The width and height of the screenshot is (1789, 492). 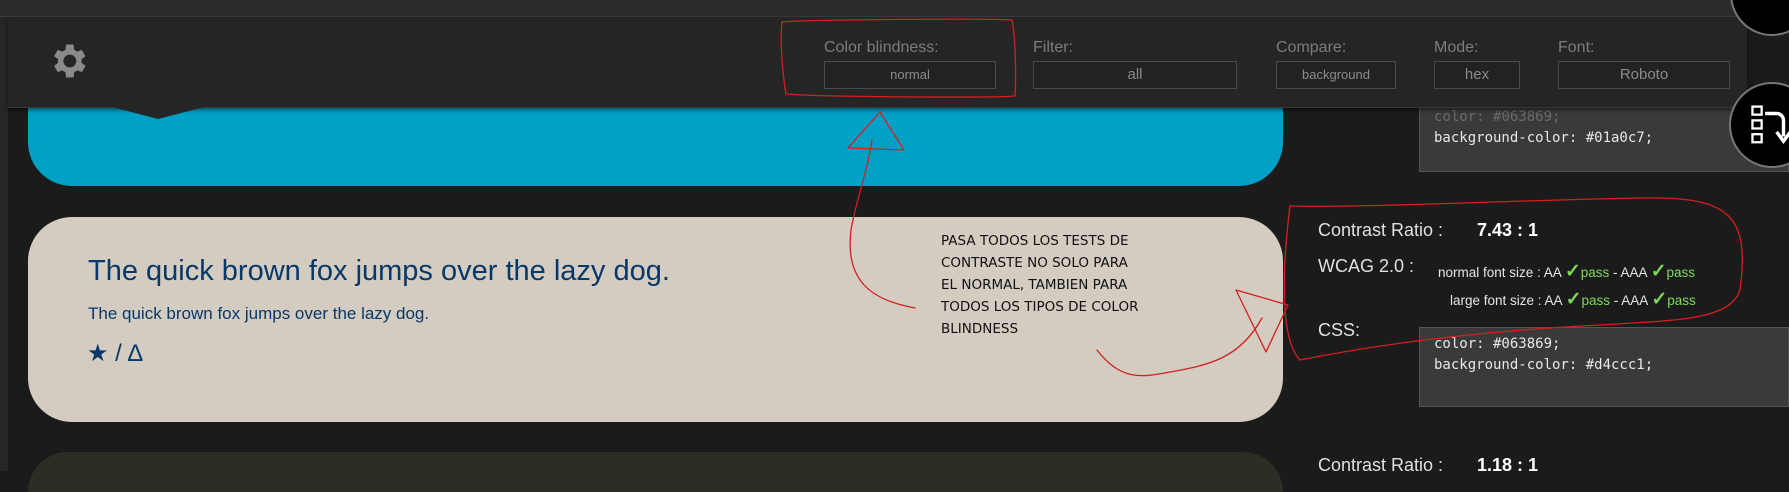 What do you see at coordinates (1497, 117) in the screenshot?
I see `previous-css-color-line: color: #063869;` at bounding box center [1497, 117].